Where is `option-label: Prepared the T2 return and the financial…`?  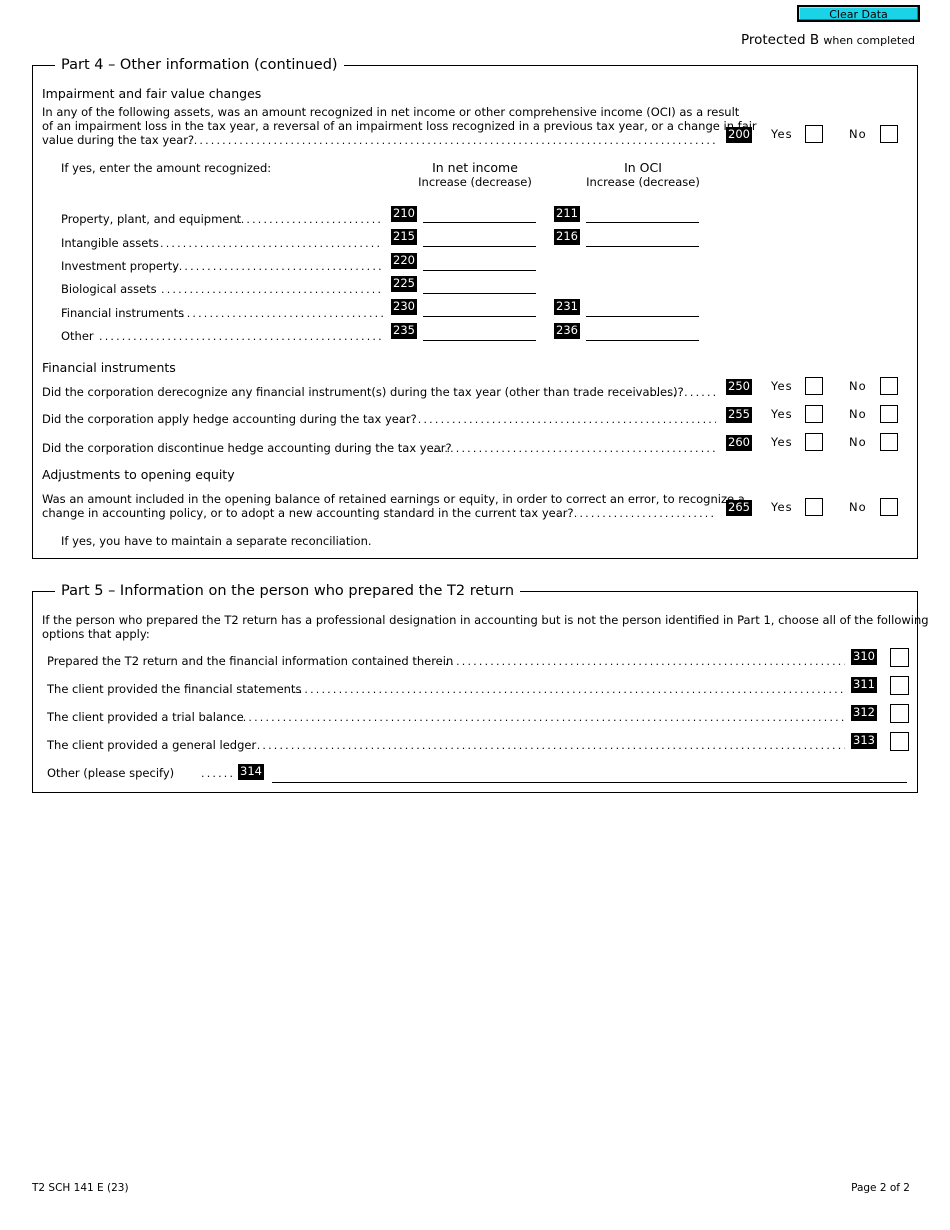 option-label: Prepared the T2 return and the financial… is located at coordinates (250, 661).